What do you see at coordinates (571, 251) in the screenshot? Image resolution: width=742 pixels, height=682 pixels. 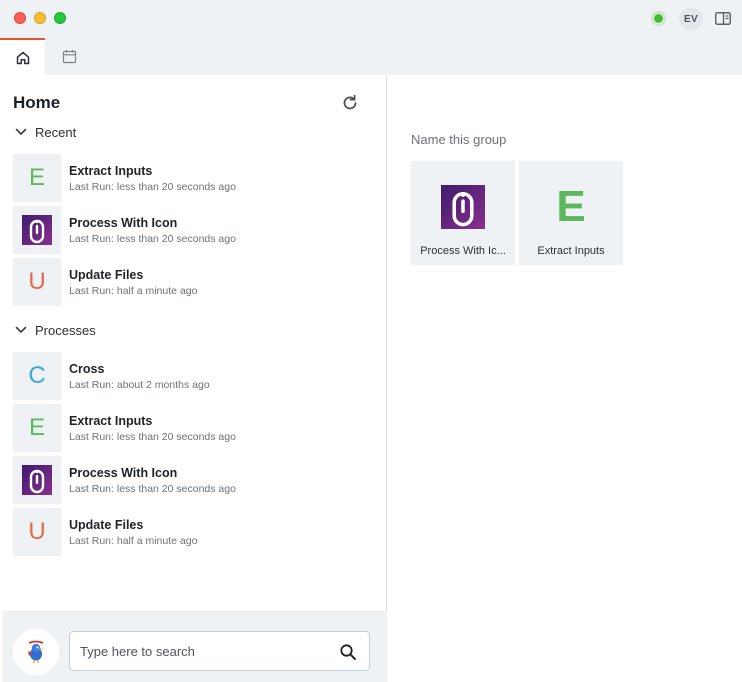 I see `tile-label: Extract Inputs` at bounding box center [571, 251].